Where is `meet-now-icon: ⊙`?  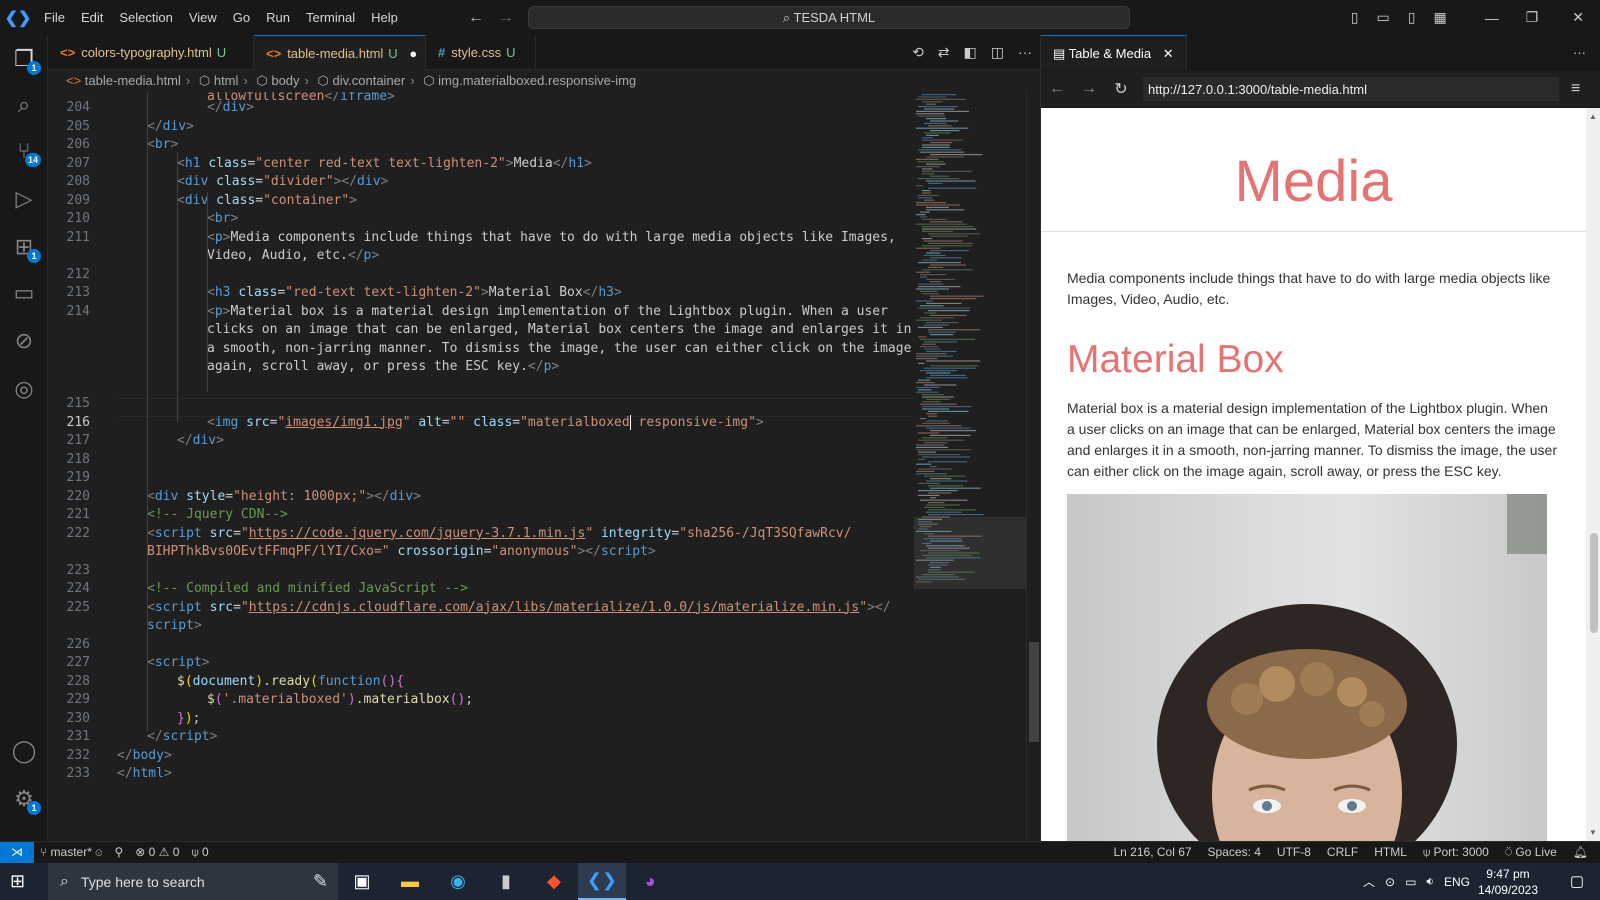
meet-now-icon: ⊙ is located at coordinates (1390, 882).